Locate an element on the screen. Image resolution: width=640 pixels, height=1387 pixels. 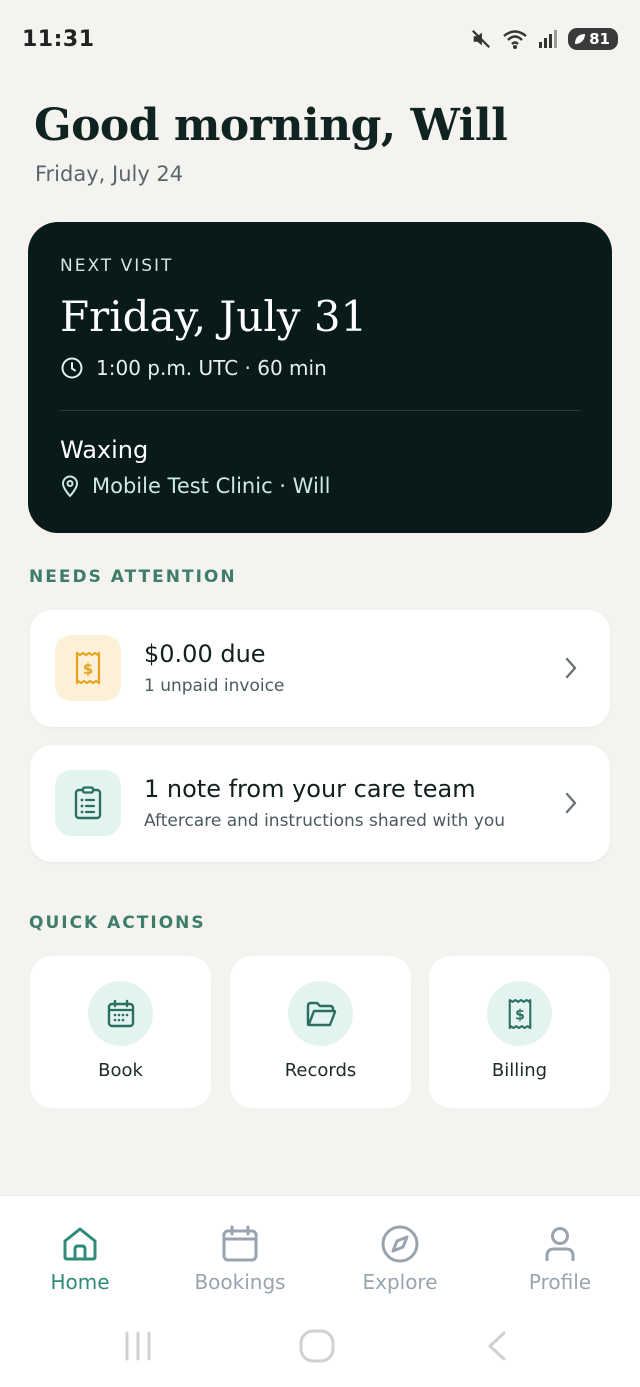
wifi-icon is located at coordinates (515, 39).